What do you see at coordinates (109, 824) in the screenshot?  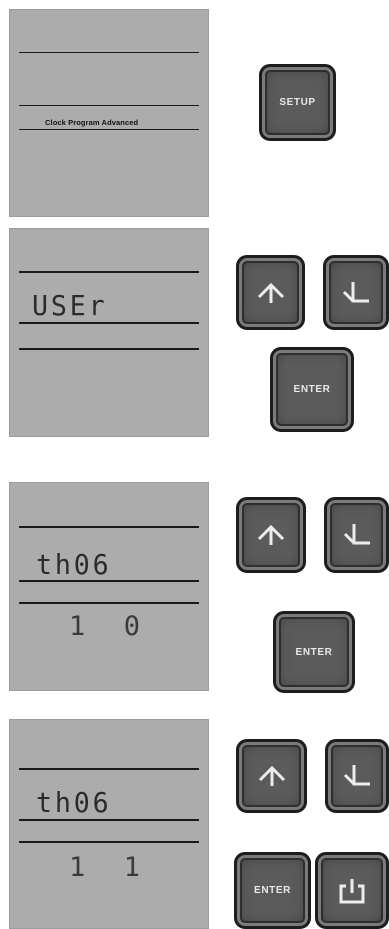 I see `lcd-display-th06-b: th06 1 1` at bounding box center [109, 824].